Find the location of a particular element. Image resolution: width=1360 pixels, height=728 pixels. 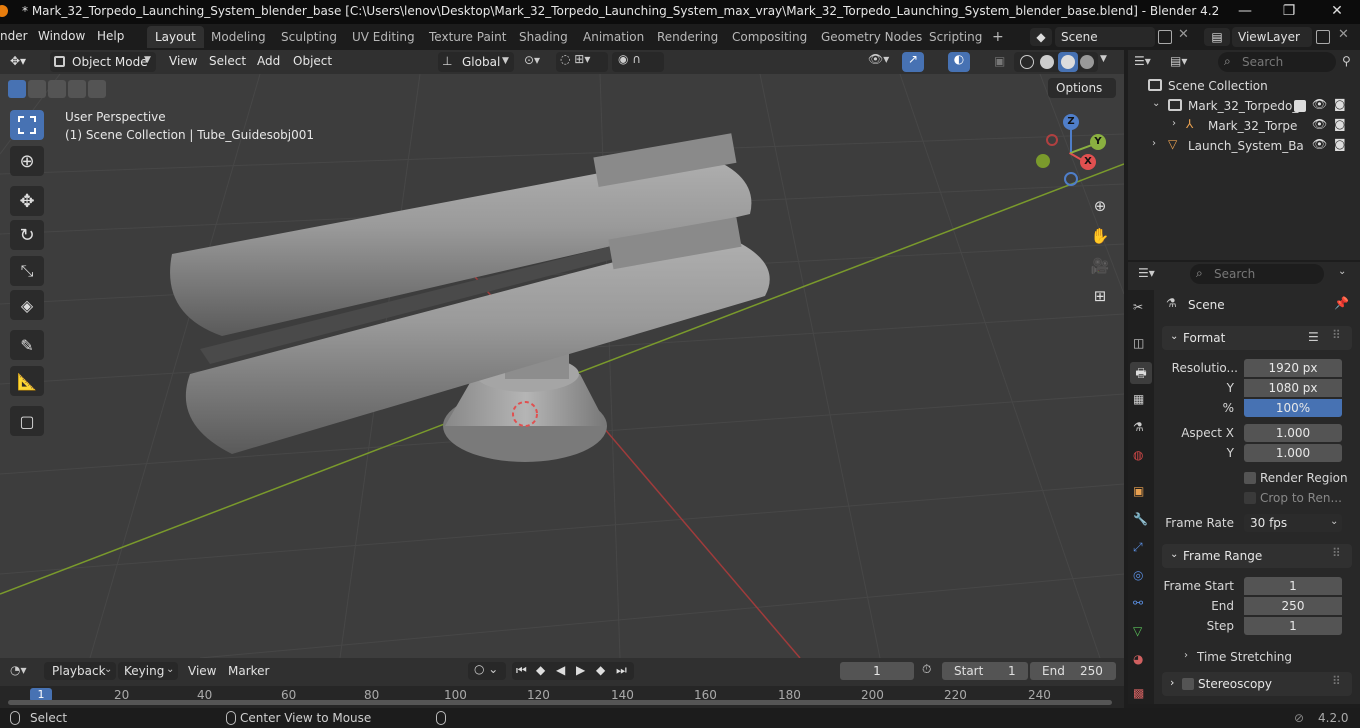

measure-tool: 📐 is located at coordinates (27, 381).